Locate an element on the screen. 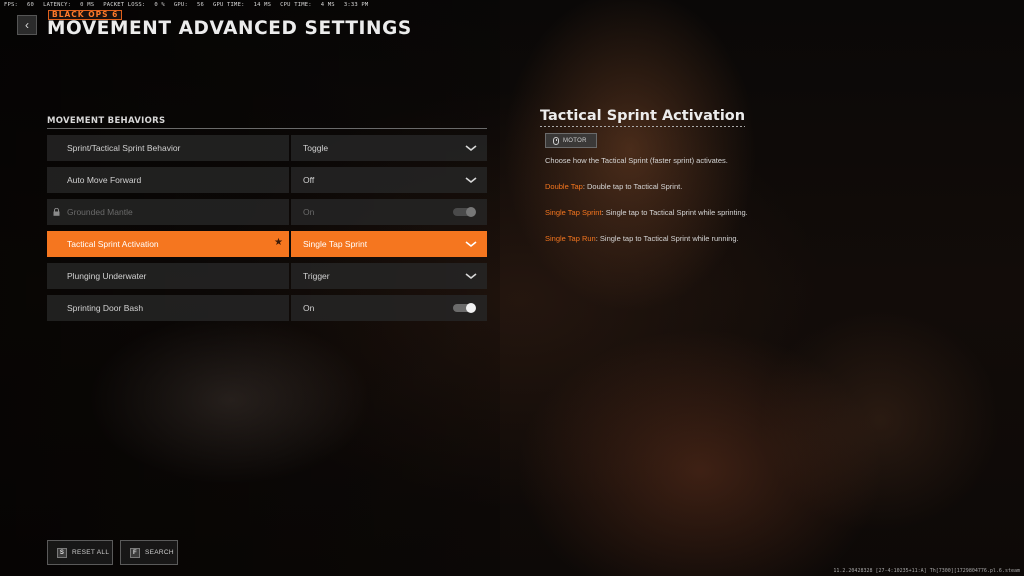 This screenshot has width=1024, height=576. back-button: ‹ is located at coordinates (27, 25).